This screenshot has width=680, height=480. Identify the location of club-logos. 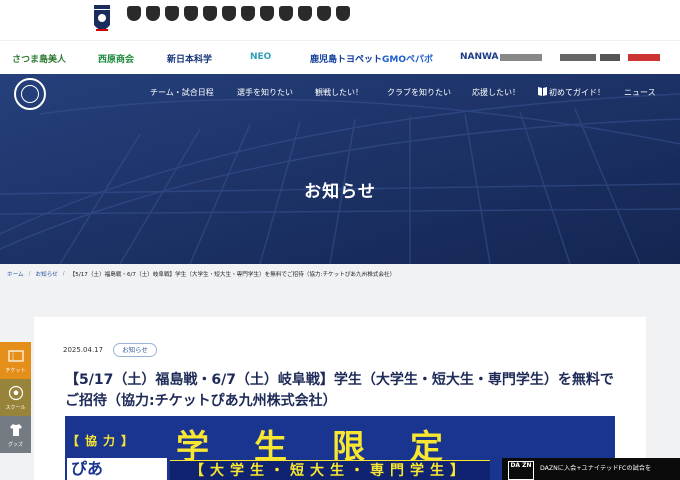
(238, 13).